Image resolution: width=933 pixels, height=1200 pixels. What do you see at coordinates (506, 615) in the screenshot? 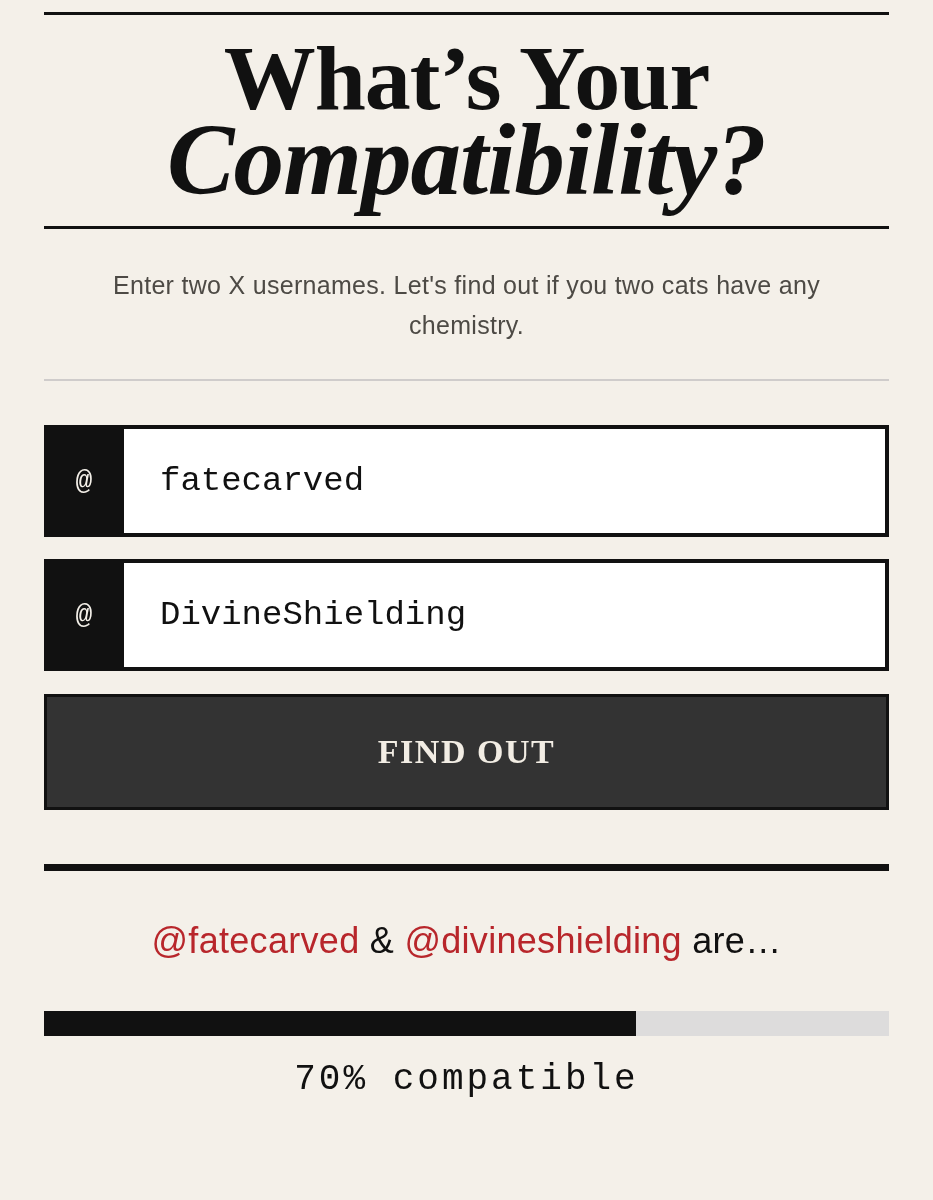
I see `username-input: DivineShielding` at bounding box center [506, 615].